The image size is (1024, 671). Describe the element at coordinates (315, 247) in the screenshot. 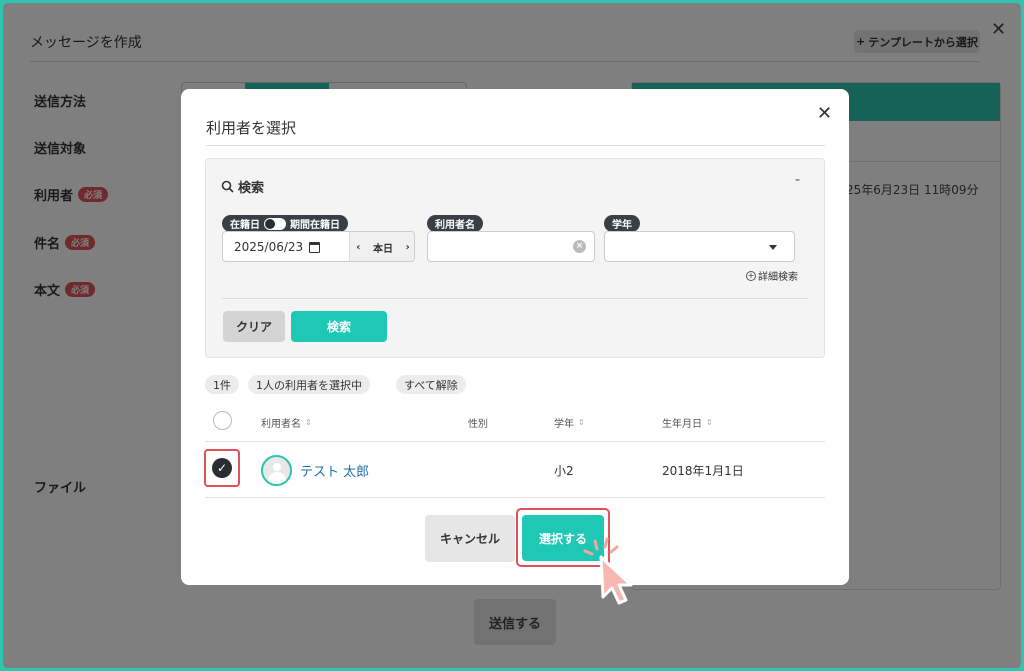

I see `calendar-icon` at that location.